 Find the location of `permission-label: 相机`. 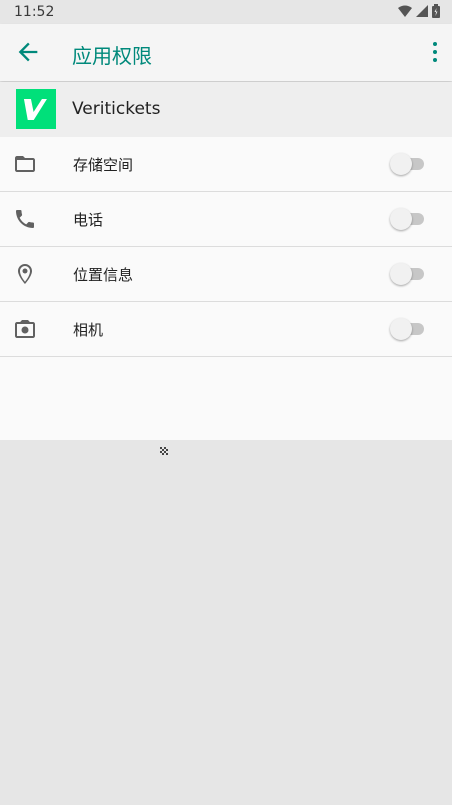

permission-label: 相机 is located at coordinates (88, 330).